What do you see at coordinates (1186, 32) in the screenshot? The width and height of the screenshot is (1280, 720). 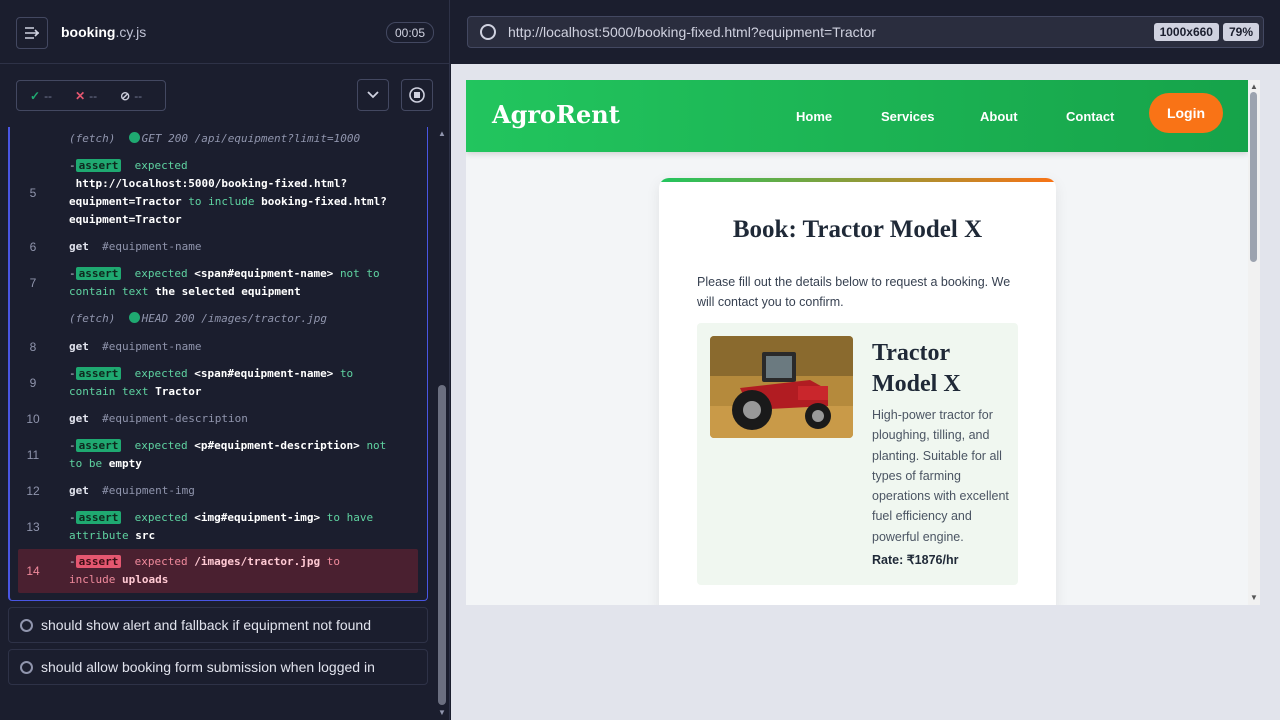 I see `viewport-size-badge: 1000x660` at bounding box center [1186, 32].